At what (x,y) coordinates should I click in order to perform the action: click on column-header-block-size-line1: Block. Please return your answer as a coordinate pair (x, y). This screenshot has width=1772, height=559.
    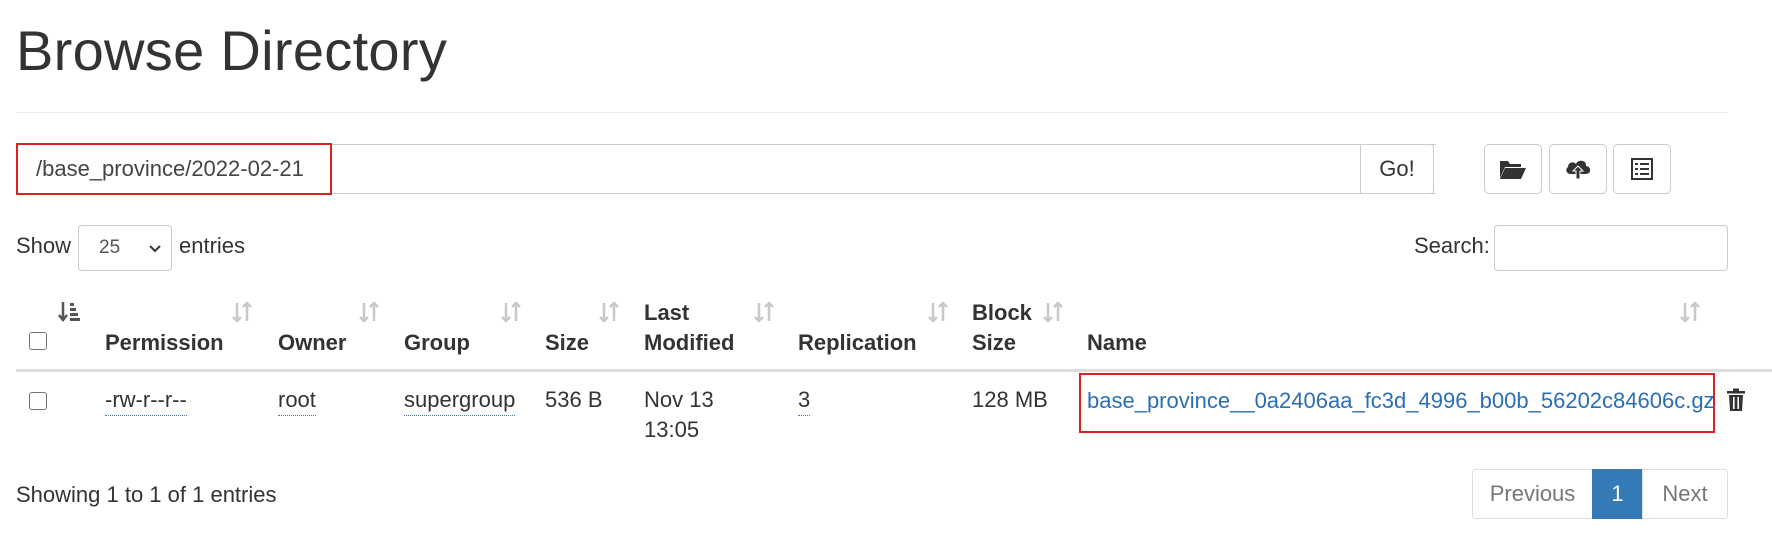
    Looking at the image, I should click on (1002, 313).